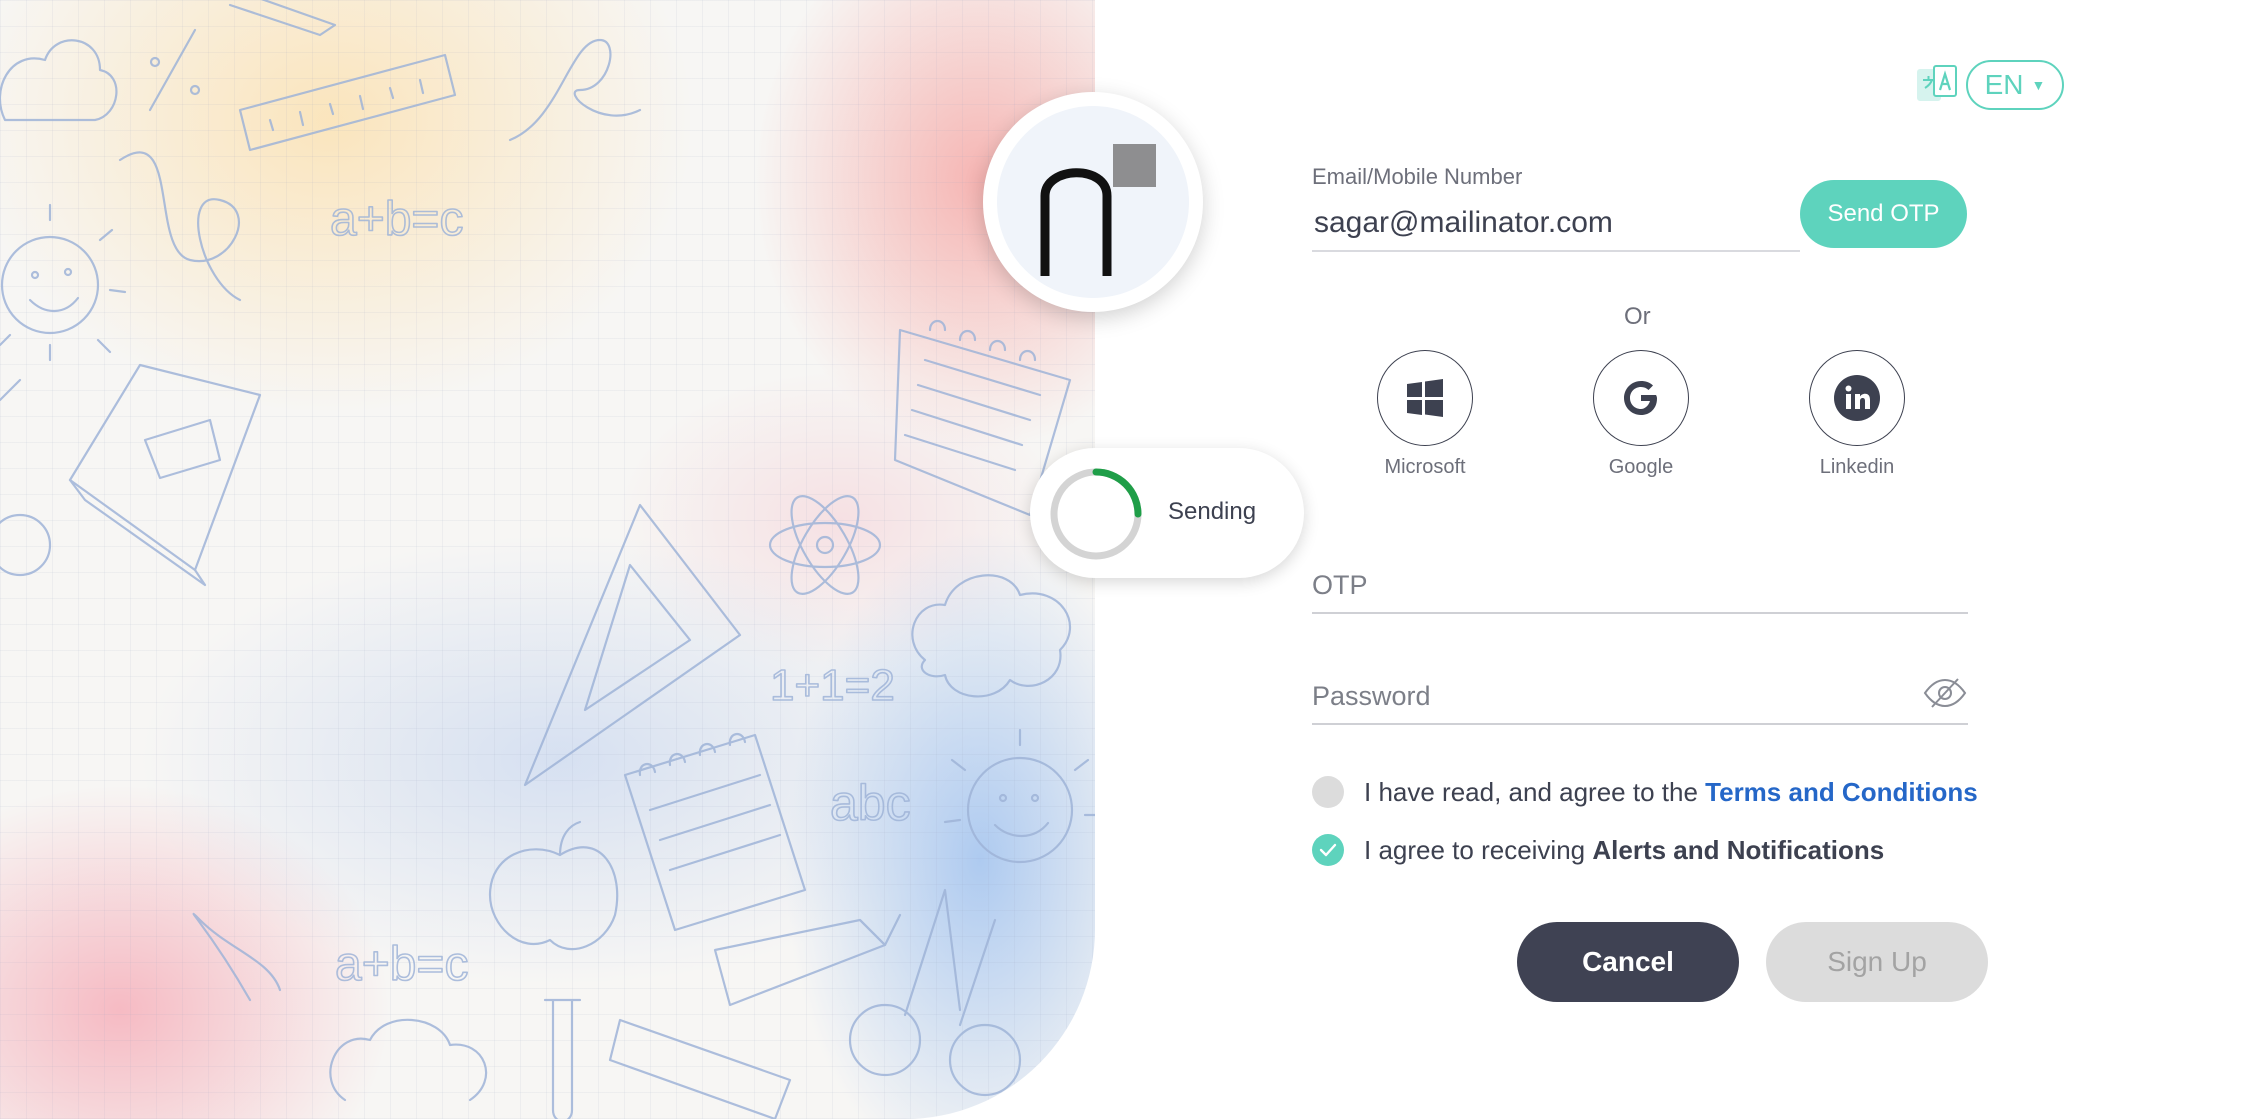 The width and height of the screenshot is (2242, 1119). I want to click on linkedin-label: Linkedin, so click(1857, 467).